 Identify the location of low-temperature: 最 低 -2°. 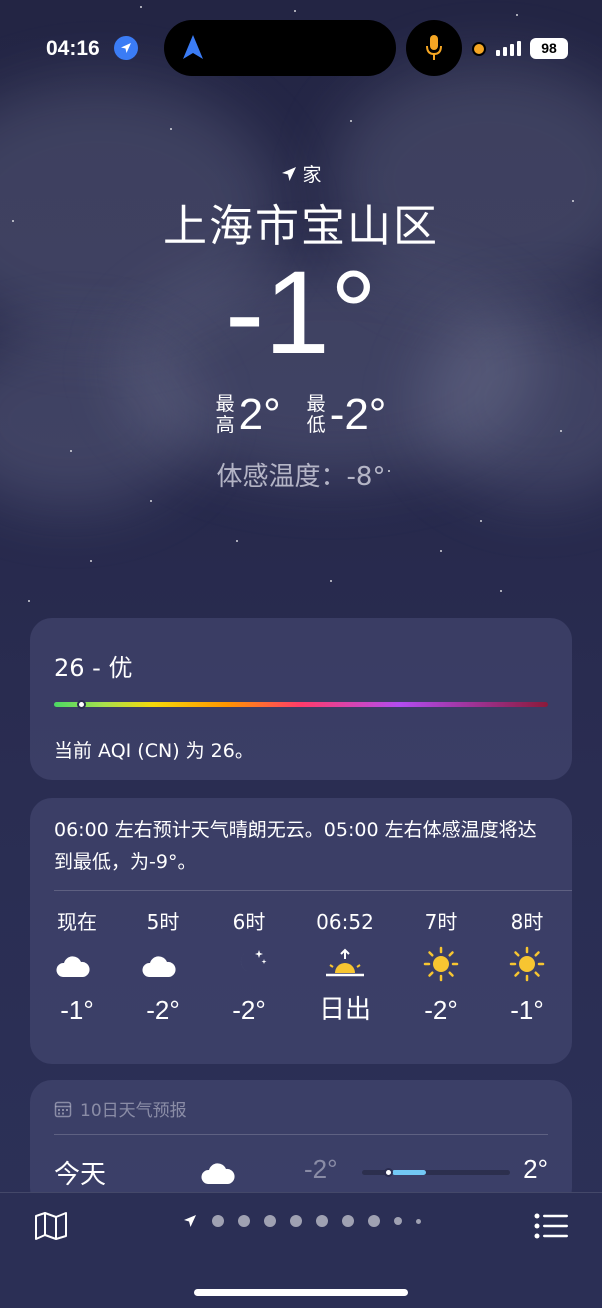
(347, 415).